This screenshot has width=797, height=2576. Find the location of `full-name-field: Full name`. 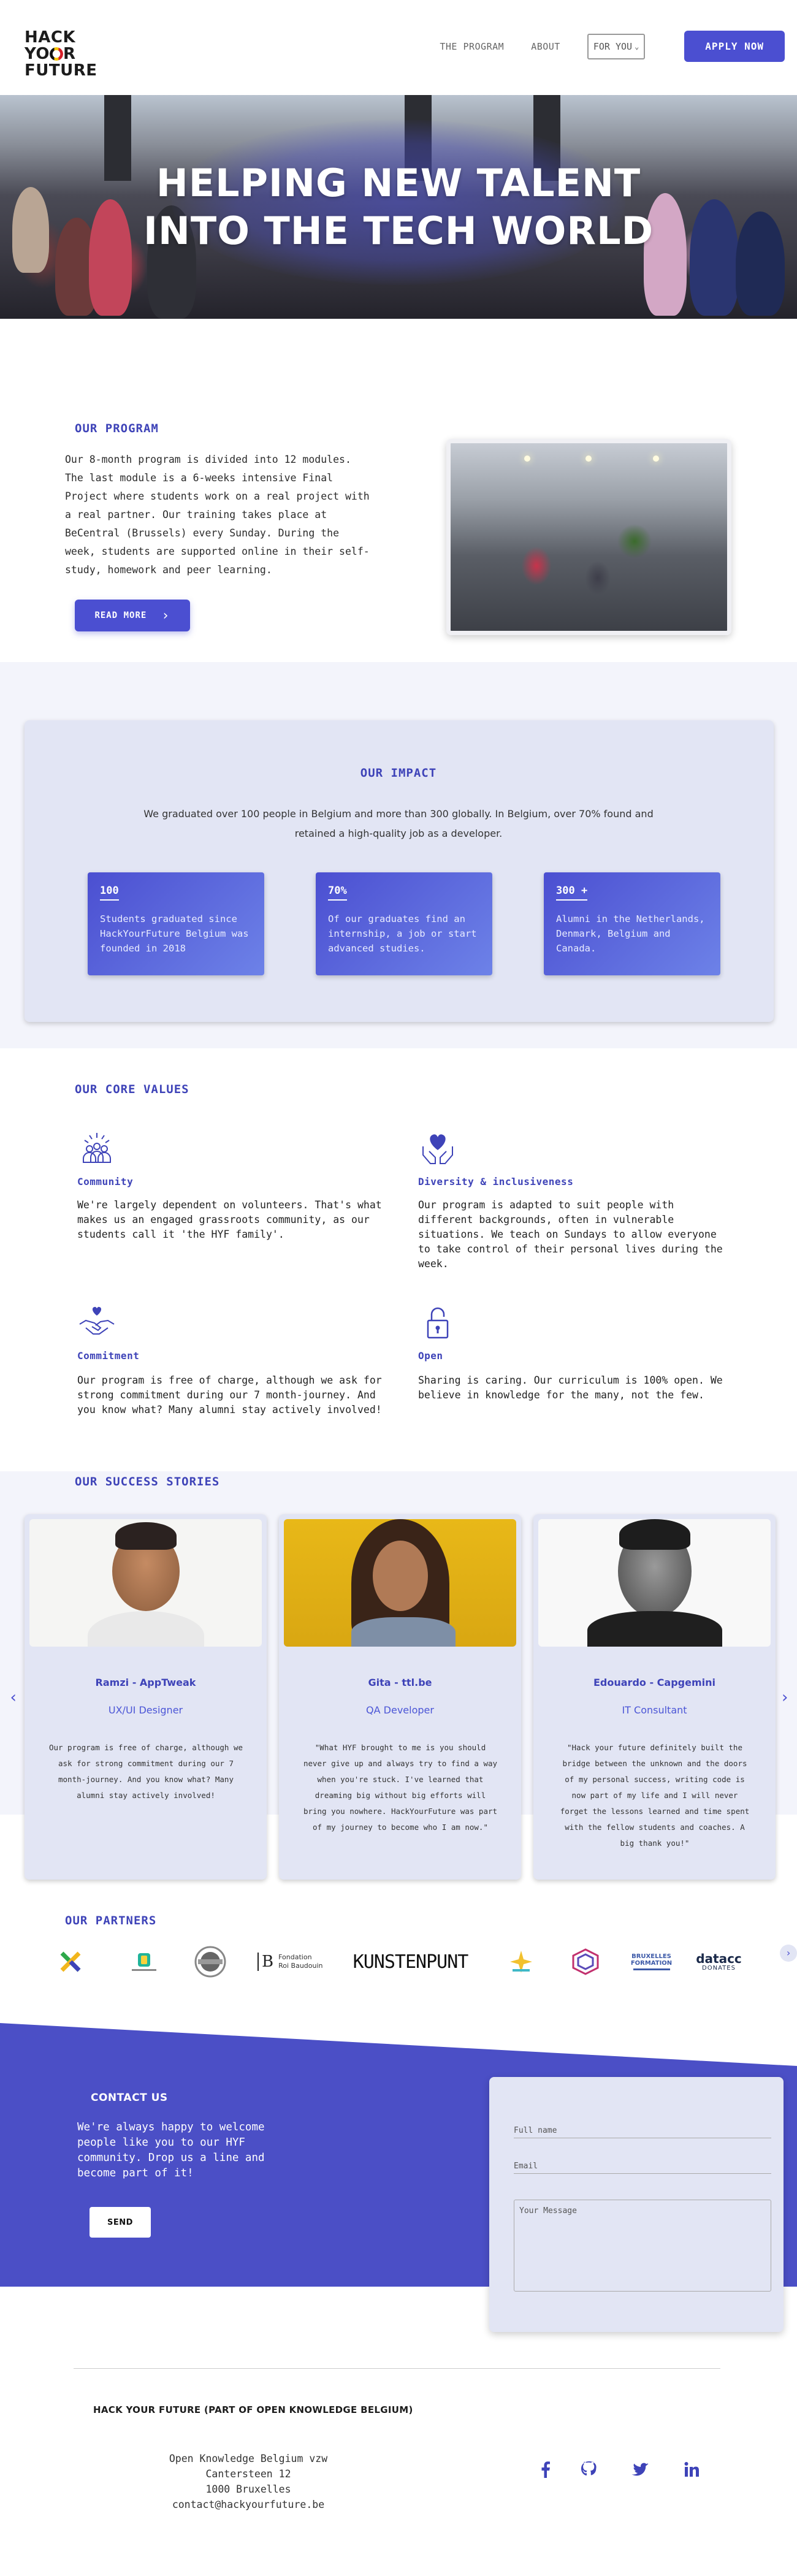

full-name-field: Full name is located at coordinates (642, 2132).